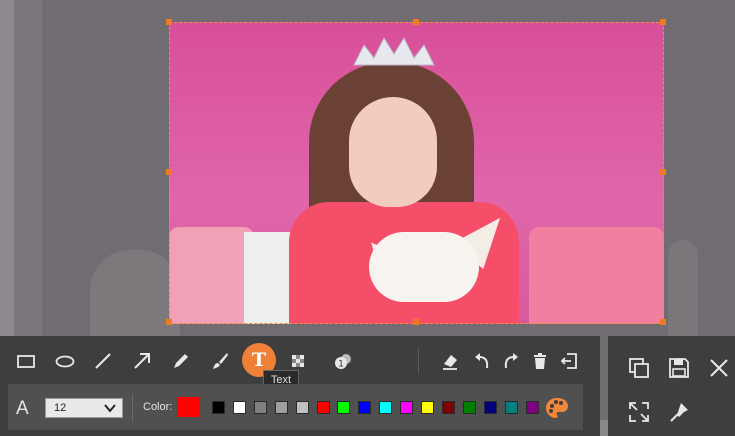 Image resolution: width=735 pixels, height=436 pixels. I want to click on step-number-tool-button: 1, so click(343, 361).